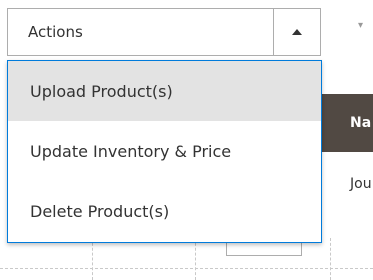  What do you see at coordinates (101, 91) in the screenshot?
I see `menu-item-label: Upload Product(s)` at bounding box center [101, 91].